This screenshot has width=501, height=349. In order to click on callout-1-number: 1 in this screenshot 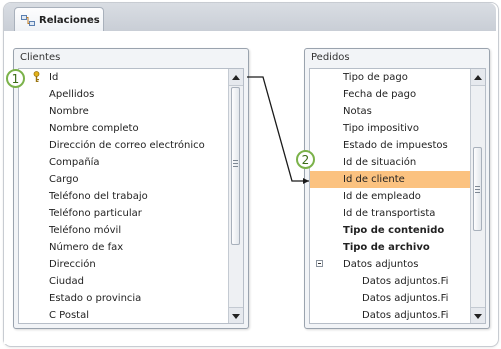, I will do `click(15, 78)`.